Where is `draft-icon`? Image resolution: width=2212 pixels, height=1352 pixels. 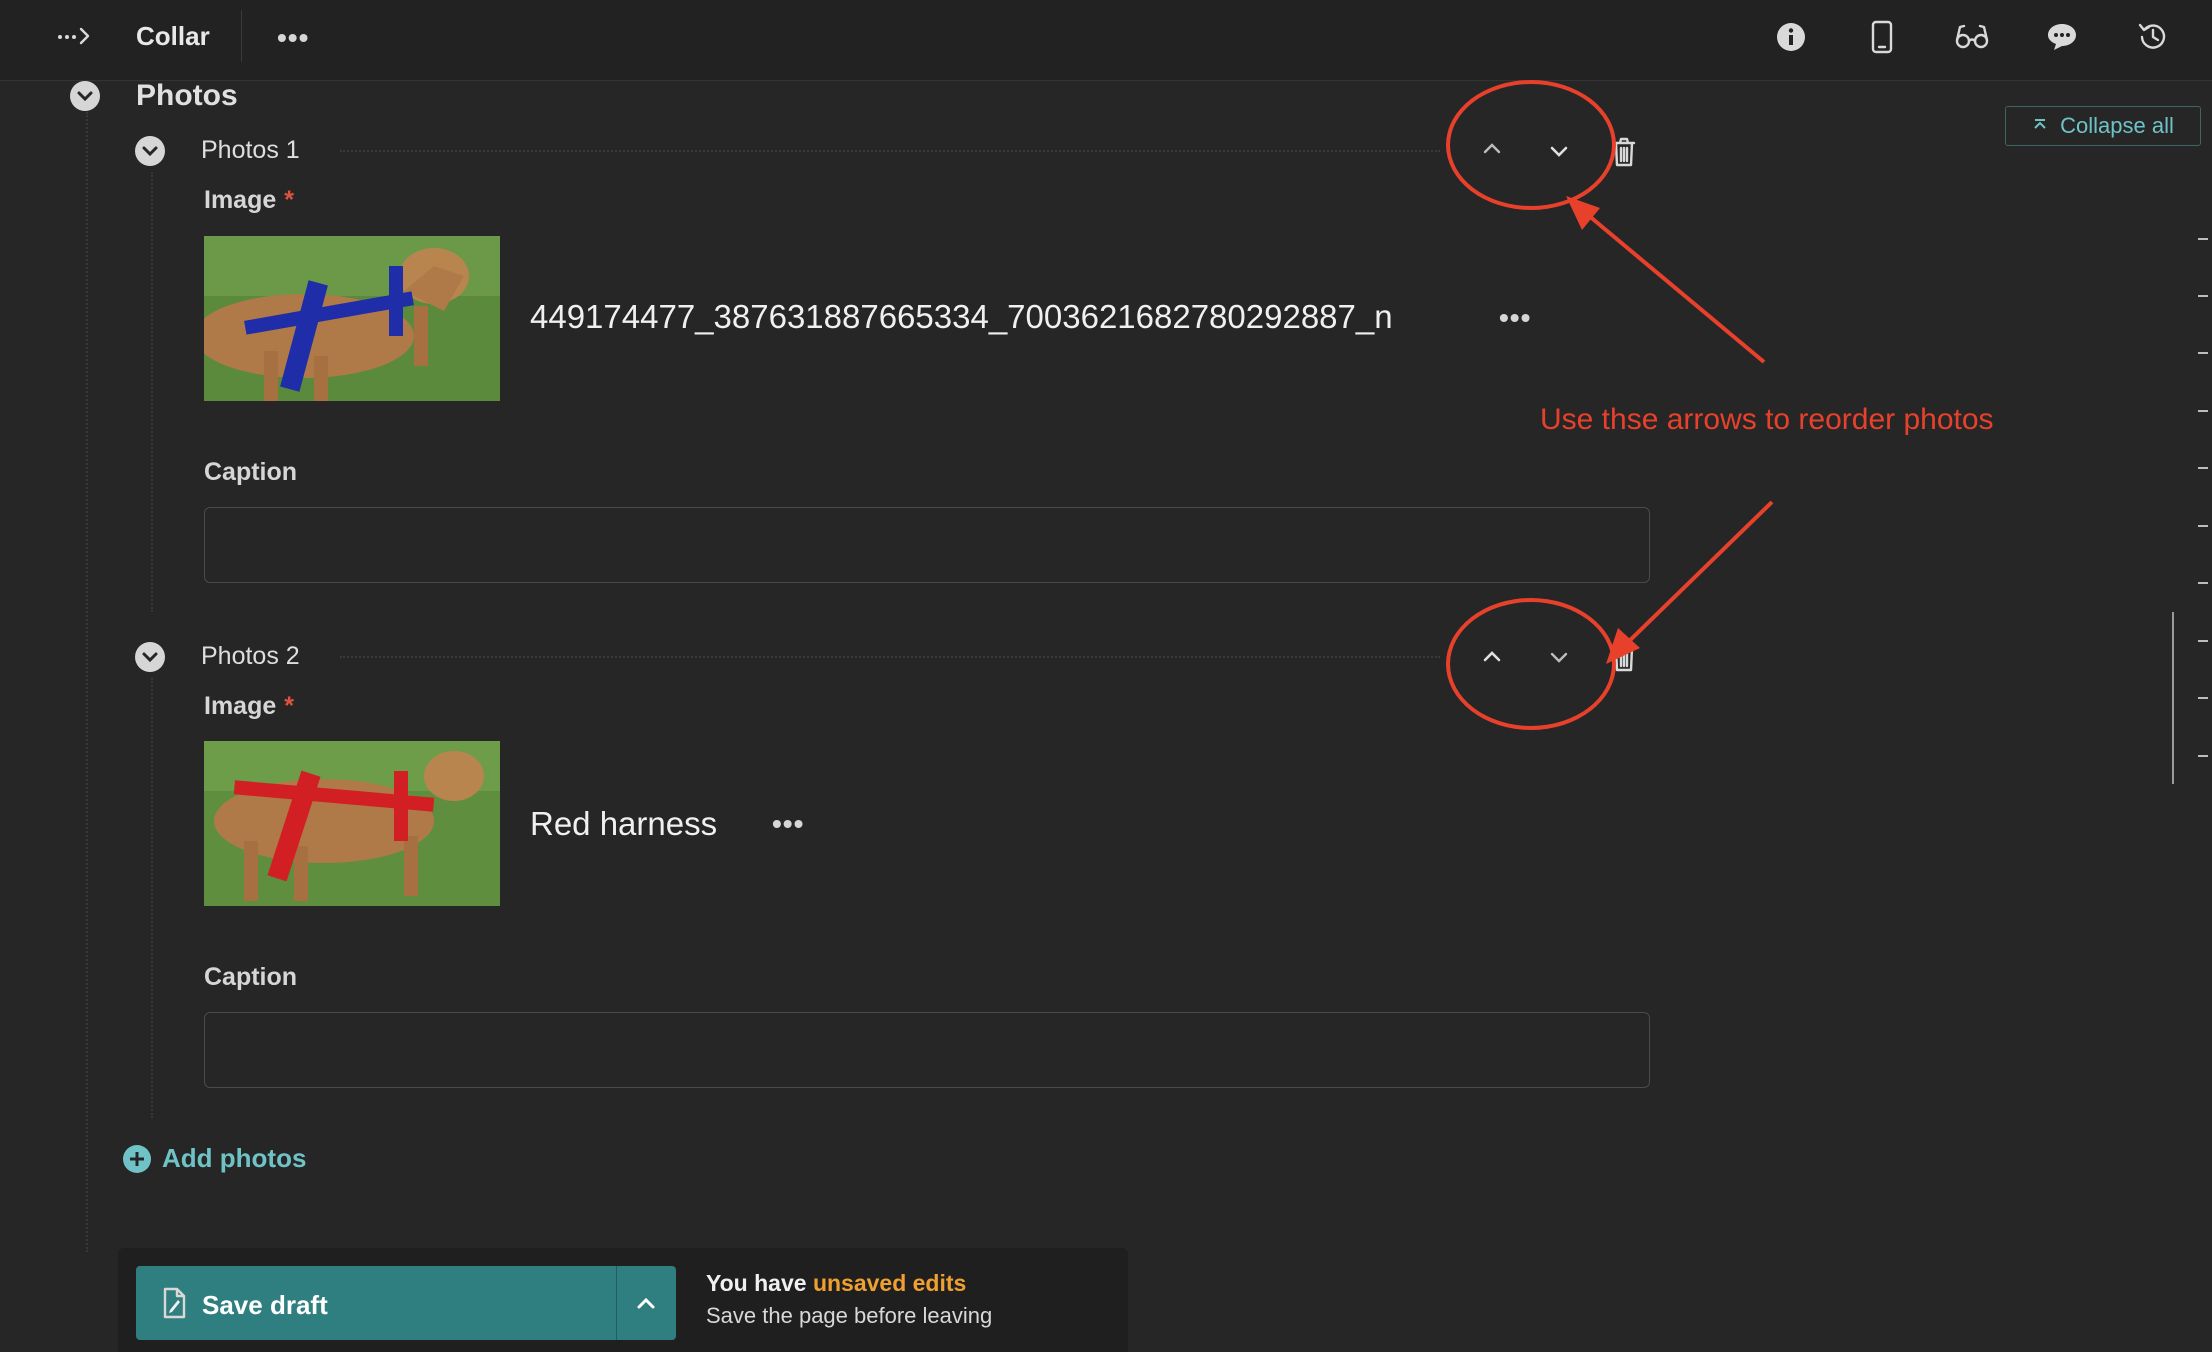
draft-icon is located at coordinates (174, 1305).